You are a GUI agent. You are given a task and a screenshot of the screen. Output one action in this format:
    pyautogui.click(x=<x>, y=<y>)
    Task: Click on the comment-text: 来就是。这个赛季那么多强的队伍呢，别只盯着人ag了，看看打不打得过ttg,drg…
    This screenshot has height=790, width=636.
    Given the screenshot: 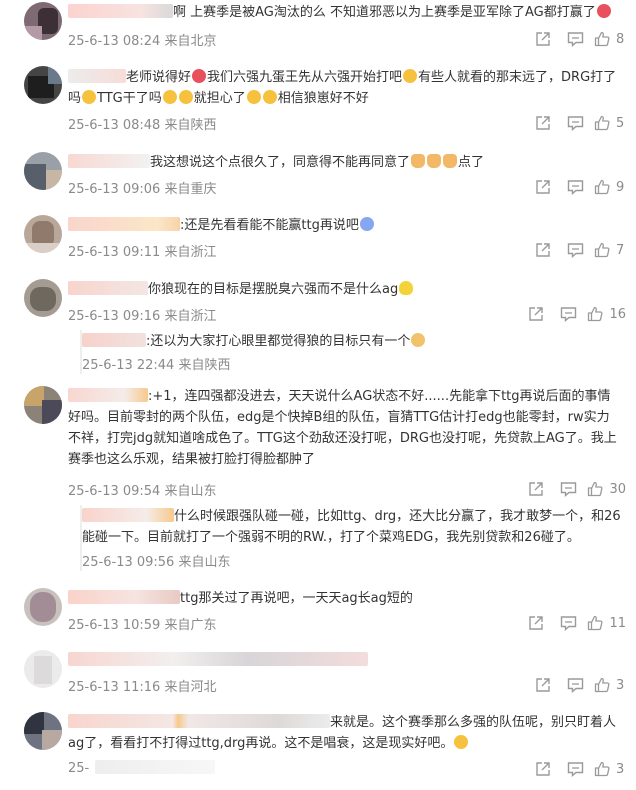 What is the action you would take?
    pyautogui.click(x=342, y=732)
    